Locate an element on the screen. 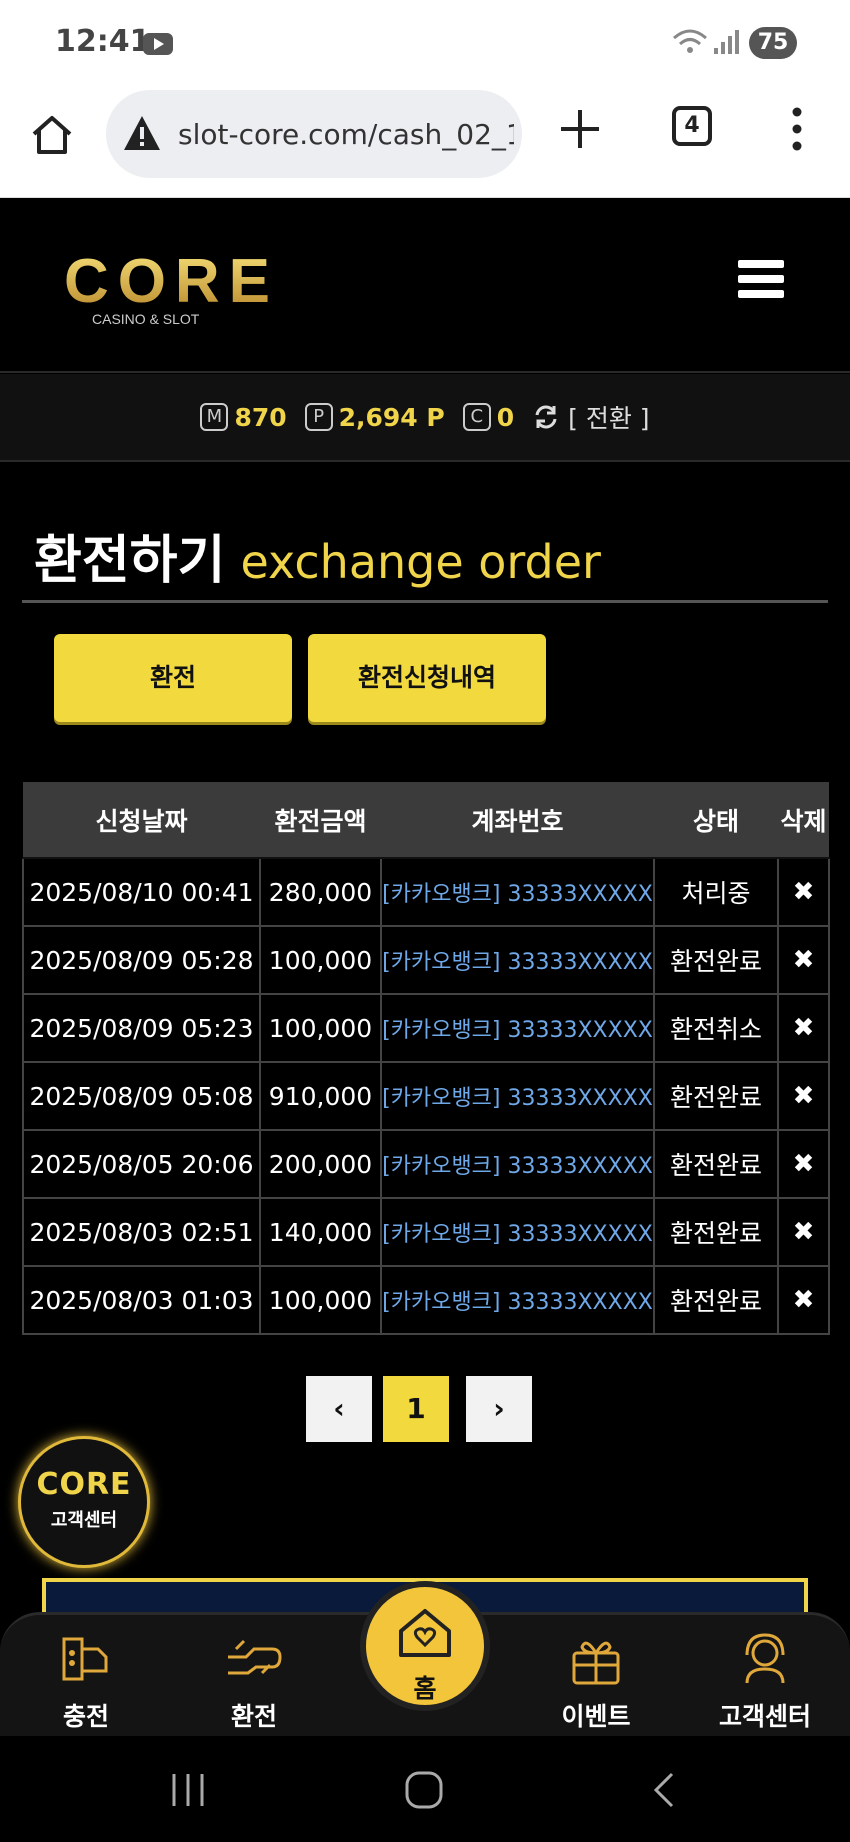 The image size is (850, 1842). new-tab-icon is located at coordinates (580, 129).